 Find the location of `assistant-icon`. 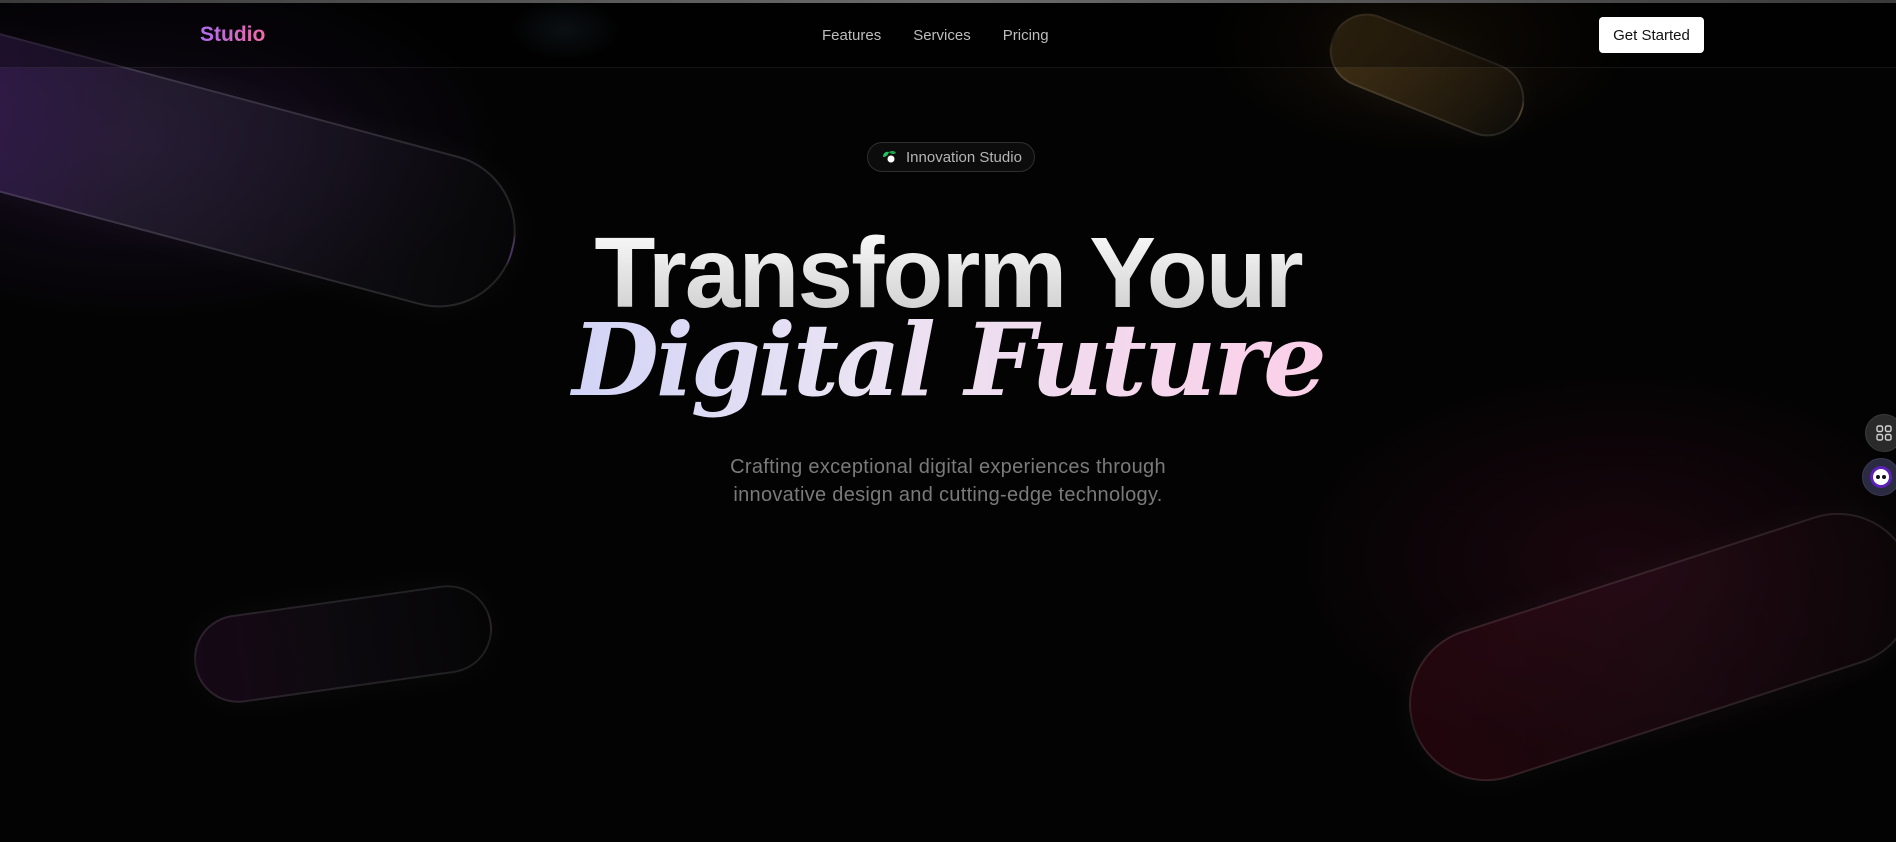

assistant-icon is located at coordinates (1879, 477).